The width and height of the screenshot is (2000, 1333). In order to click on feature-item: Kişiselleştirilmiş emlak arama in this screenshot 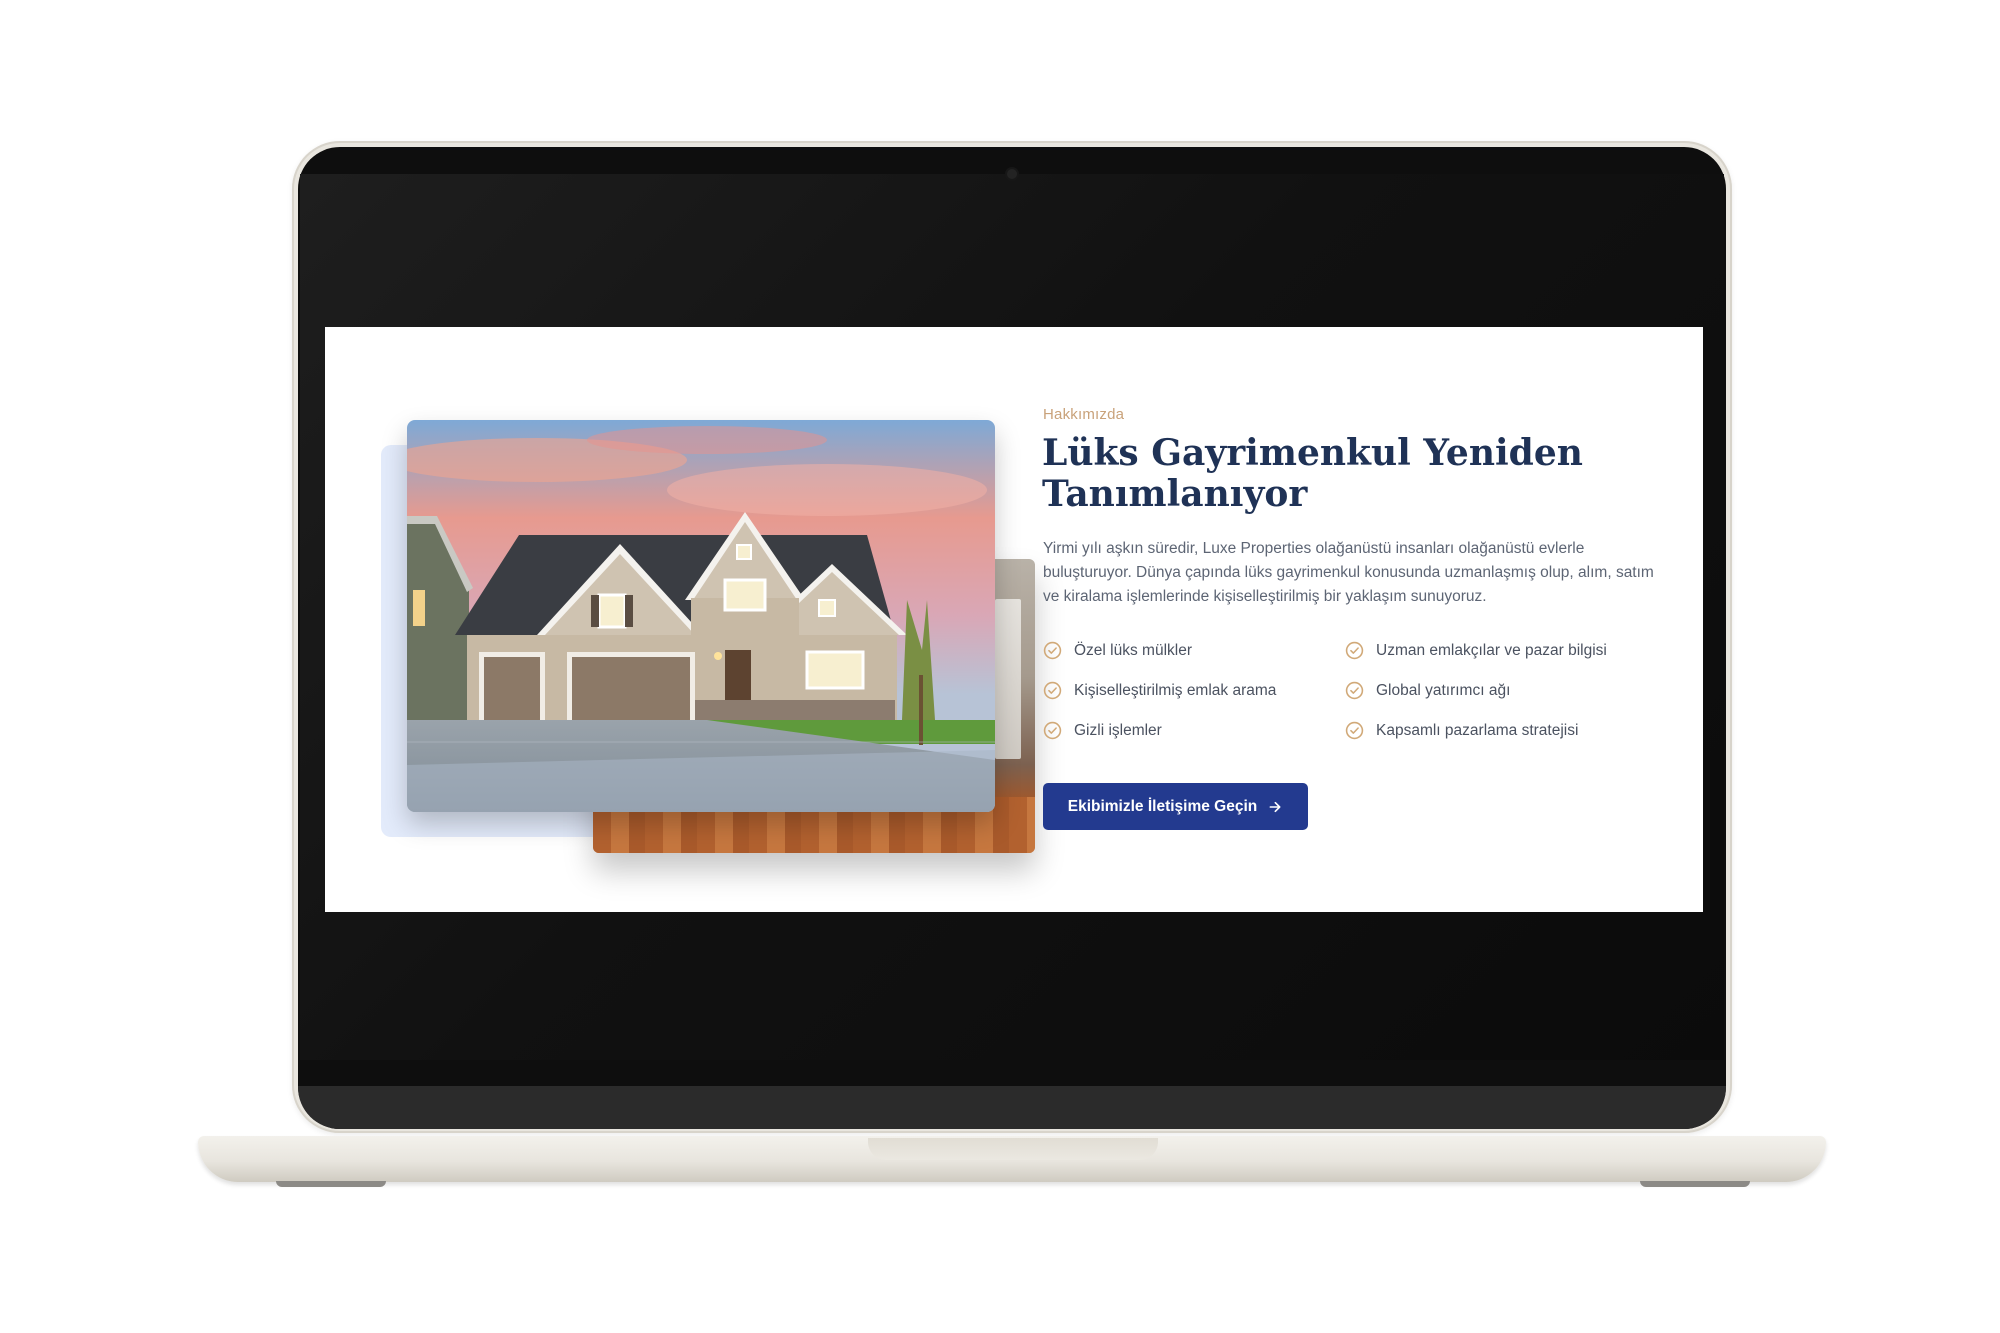, I will do `click(1159, 690)`.